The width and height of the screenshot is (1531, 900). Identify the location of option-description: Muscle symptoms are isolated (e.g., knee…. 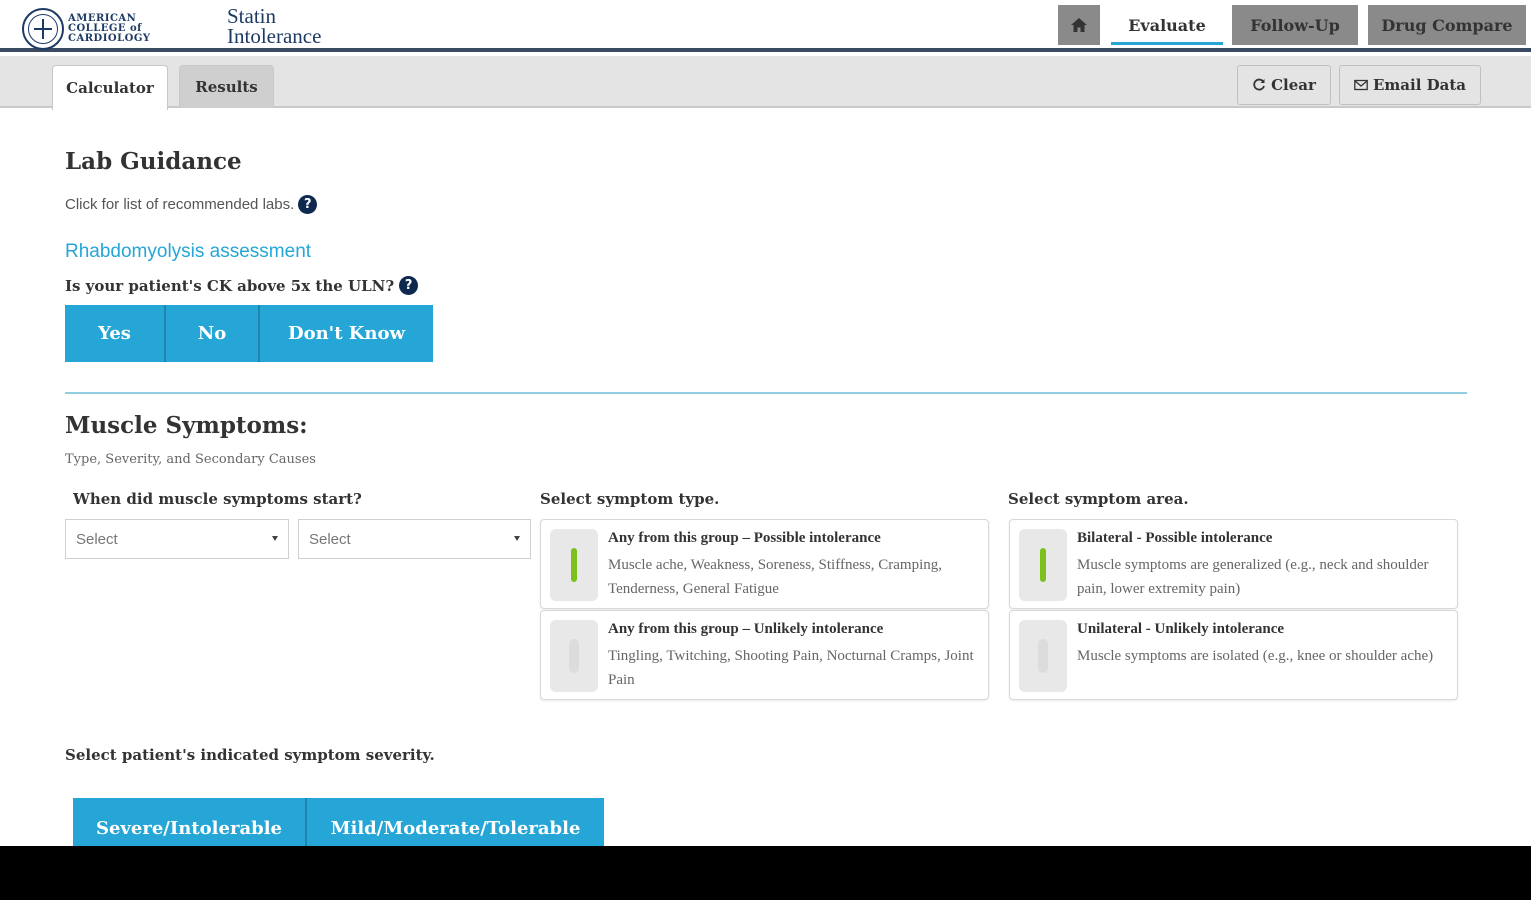
(1255, 656).